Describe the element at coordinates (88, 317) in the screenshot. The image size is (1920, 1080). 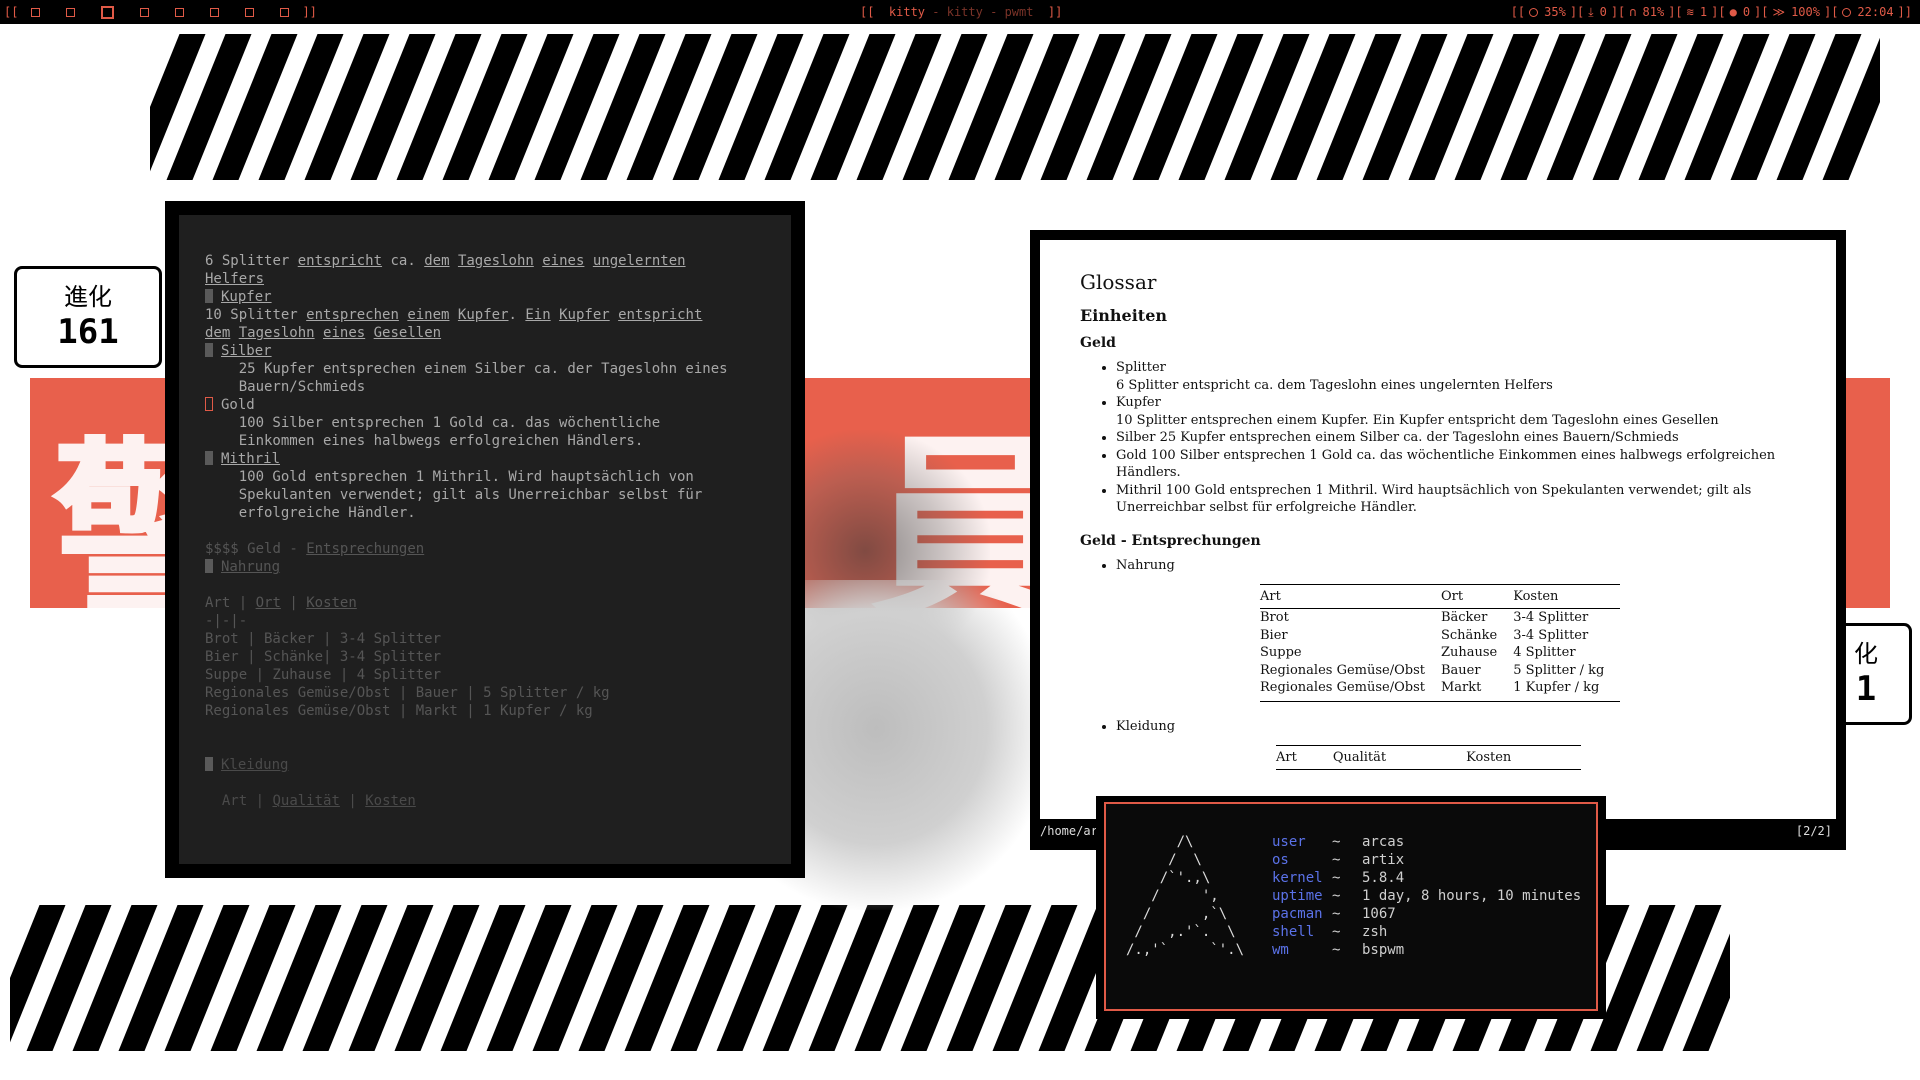
I see `wallpaper-badge-left: 進化 161` at that location.